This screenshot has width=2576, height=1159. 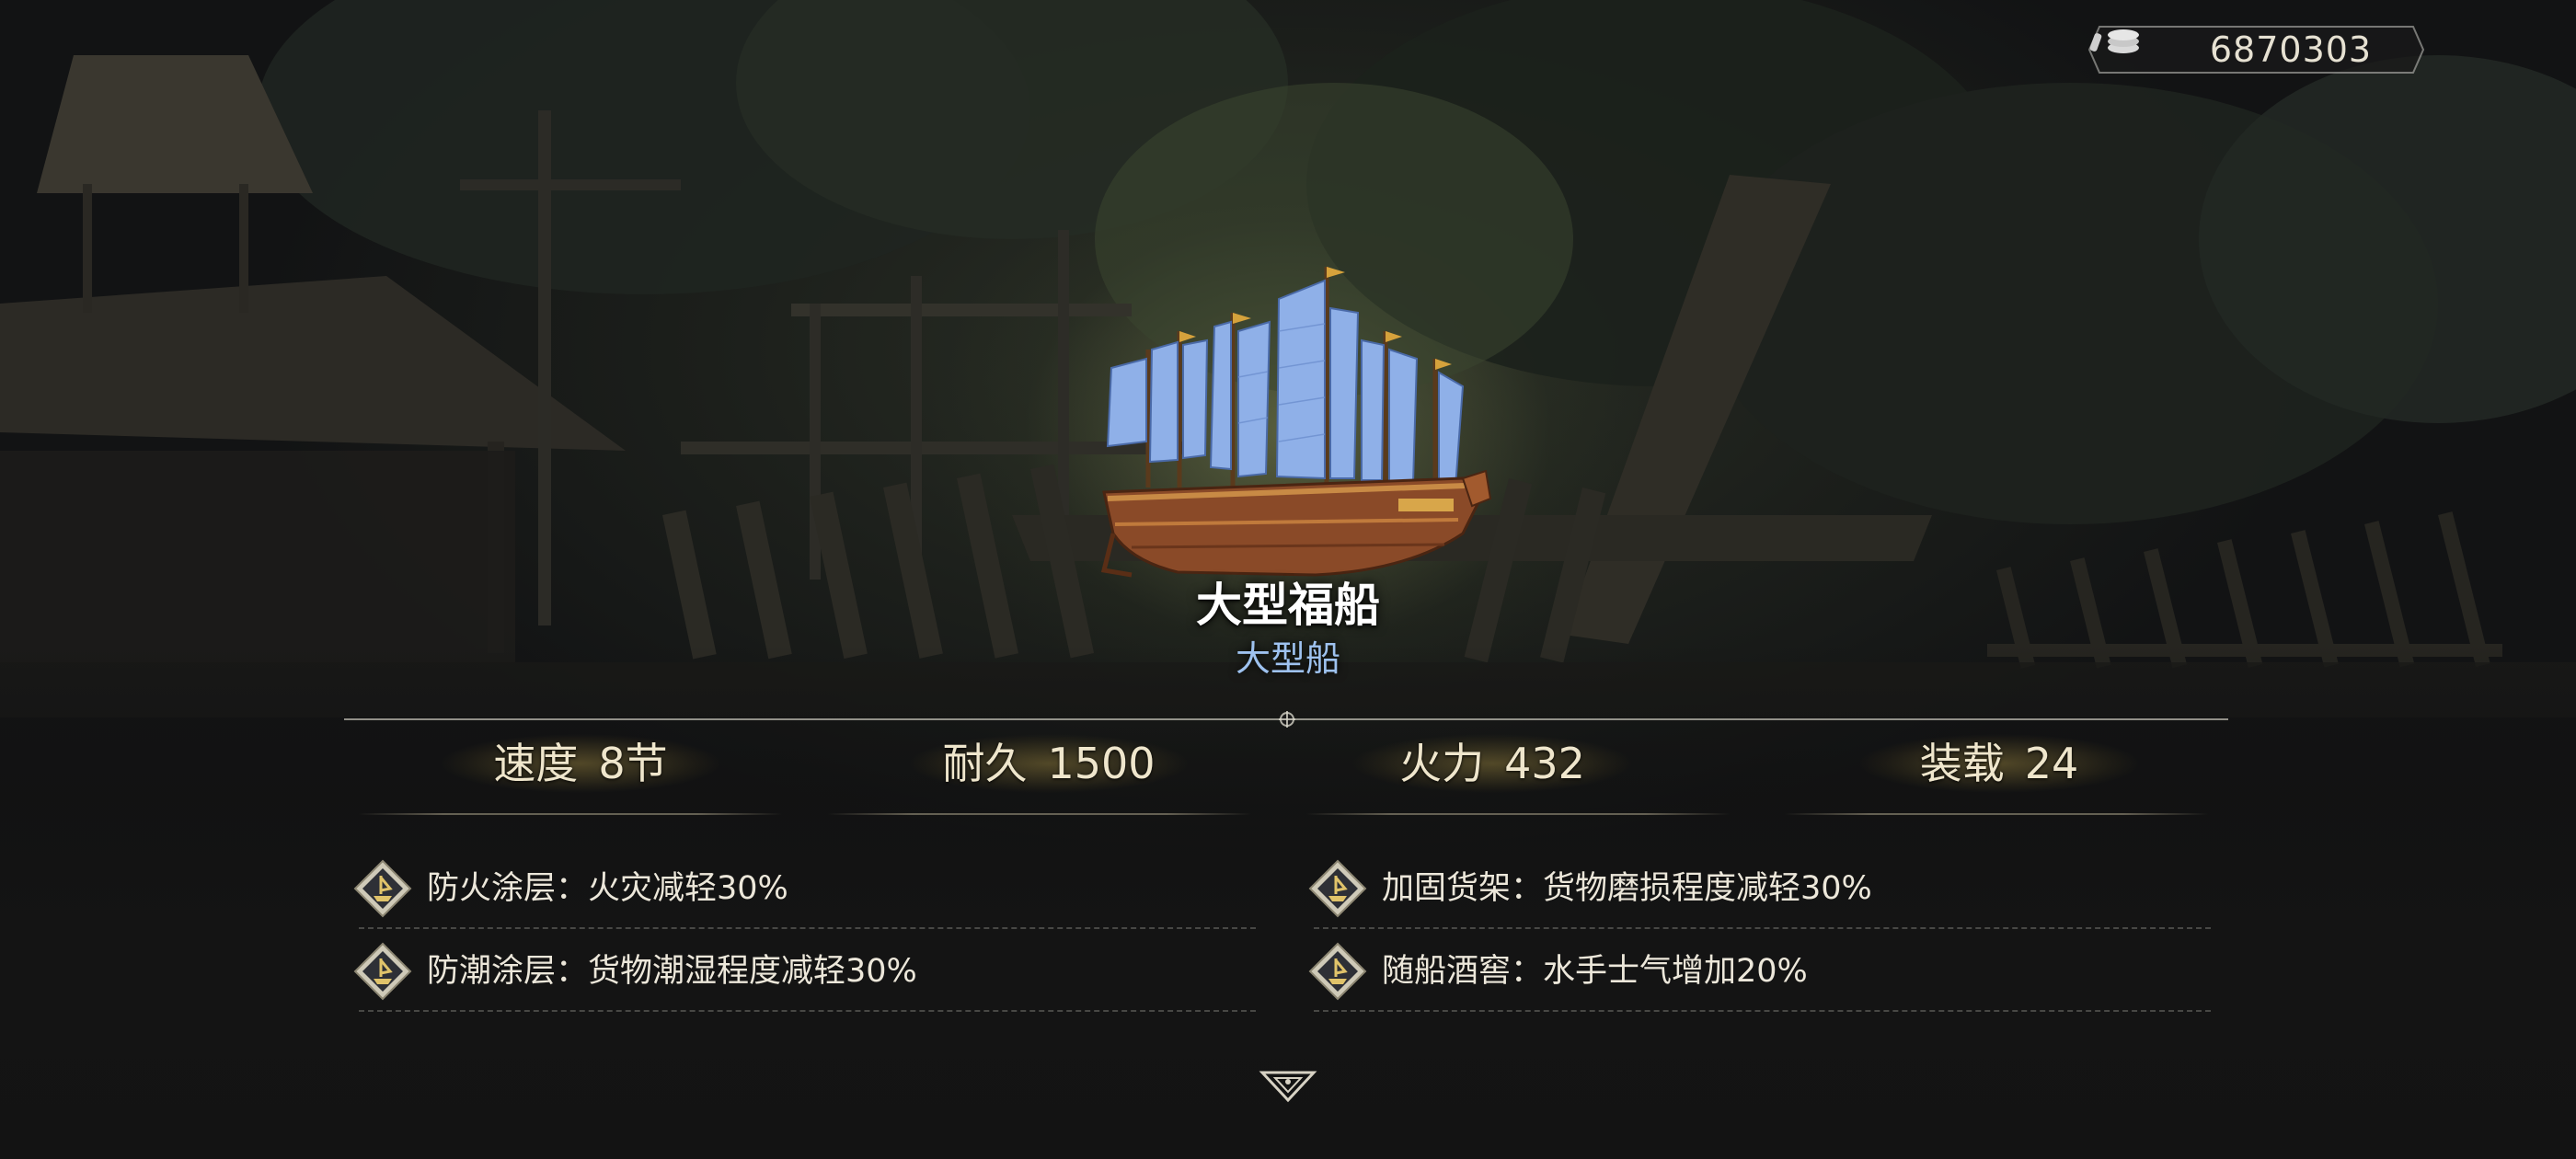 I want to click on feature-item: 防火涂层：火灾减轻30%, so click(x=806, y=887).